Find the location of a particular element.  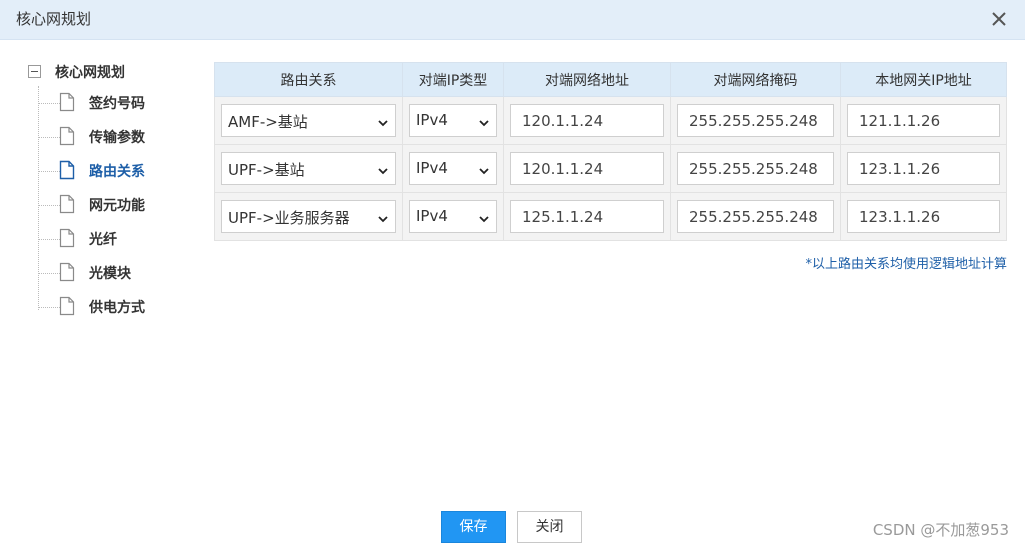

tree-item-label: 签约号码 is located at coordinates (117, 104).